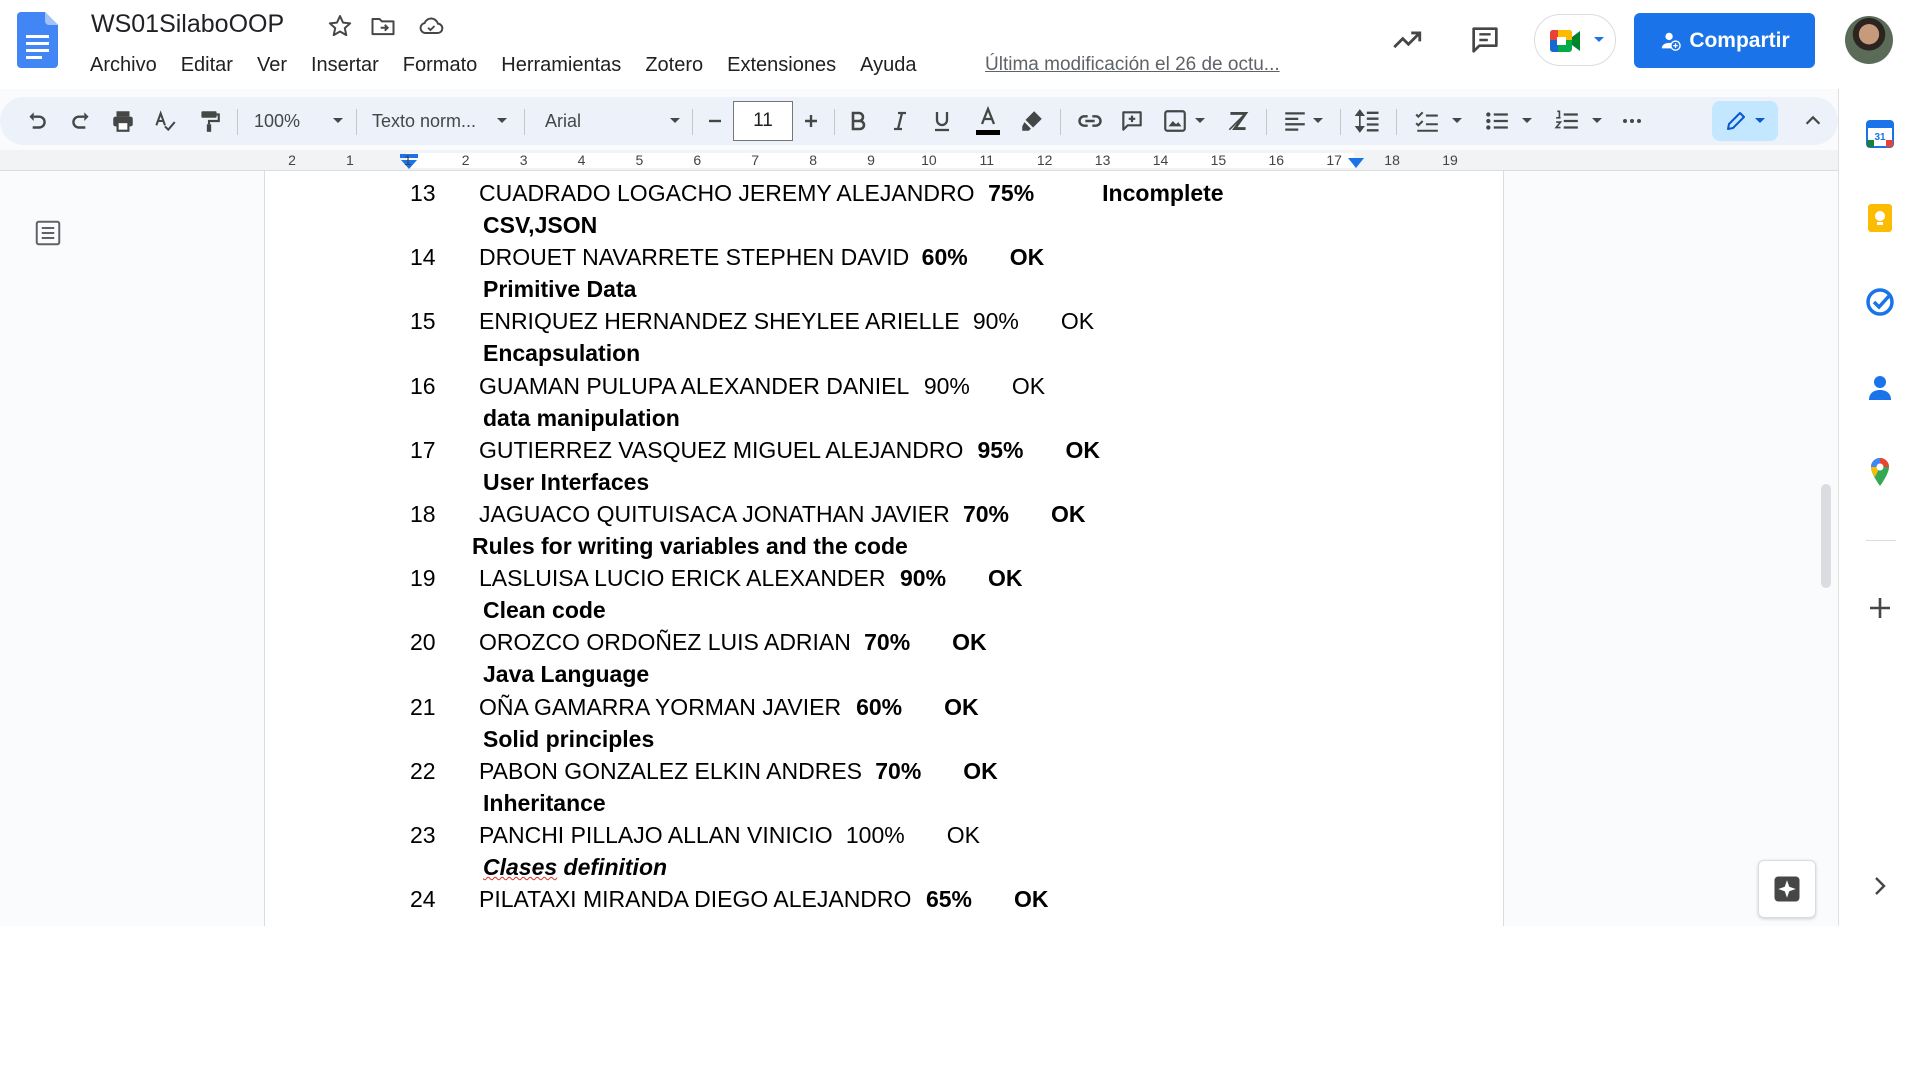 Image resolution: width=1920 pixels, height=1080 pixels. I want to click on row-number: 18, so click(423, 514).